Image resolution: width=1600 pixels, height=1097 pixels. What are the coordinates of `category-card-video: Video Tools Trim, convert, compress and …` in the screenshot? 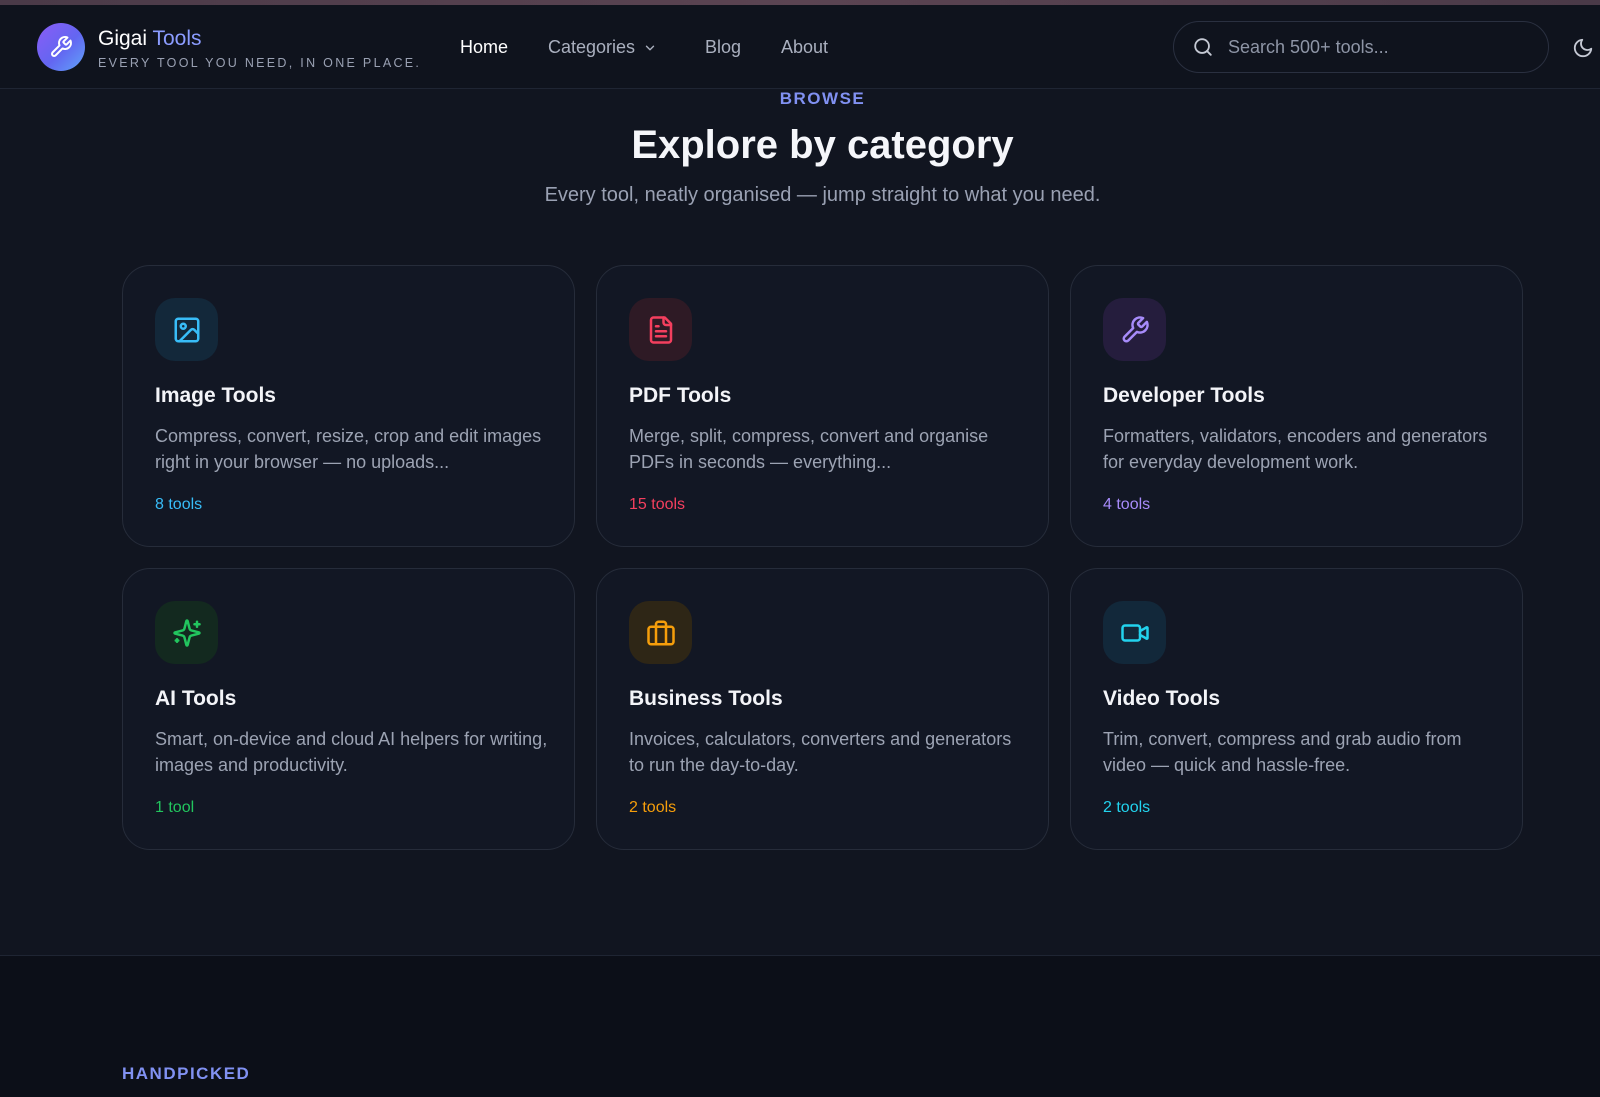 It's located at (1296, 709).